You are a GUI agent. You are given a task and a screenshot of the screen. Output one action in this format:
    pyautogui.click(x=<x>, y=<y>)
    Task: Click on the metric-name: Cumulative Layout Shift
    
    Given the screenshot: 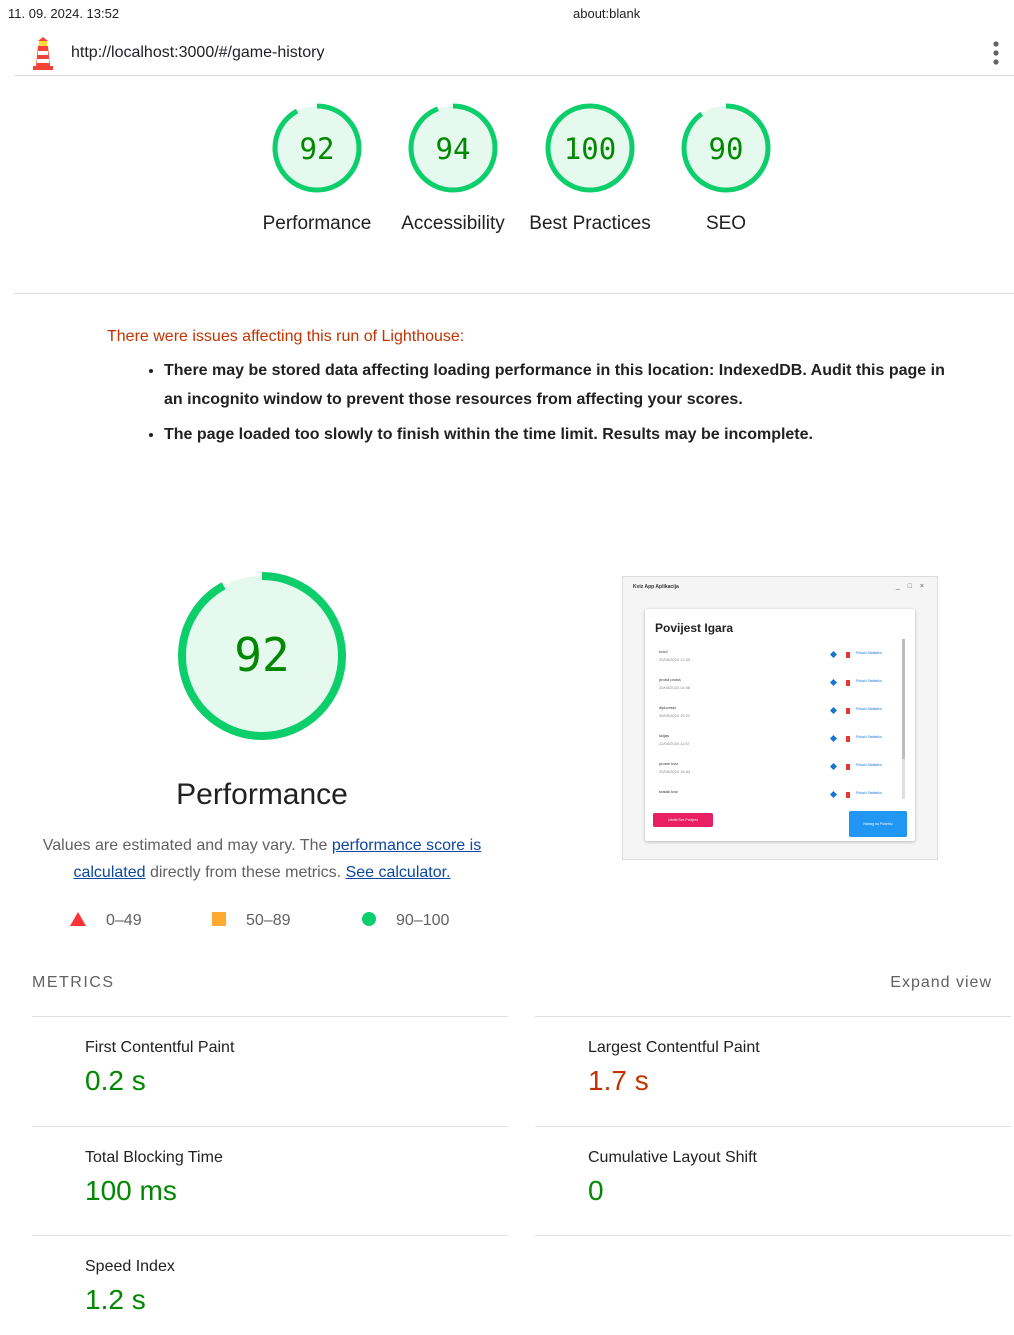 What is the action you would take?
    pyautogui.click(x=672, y=1157)
    